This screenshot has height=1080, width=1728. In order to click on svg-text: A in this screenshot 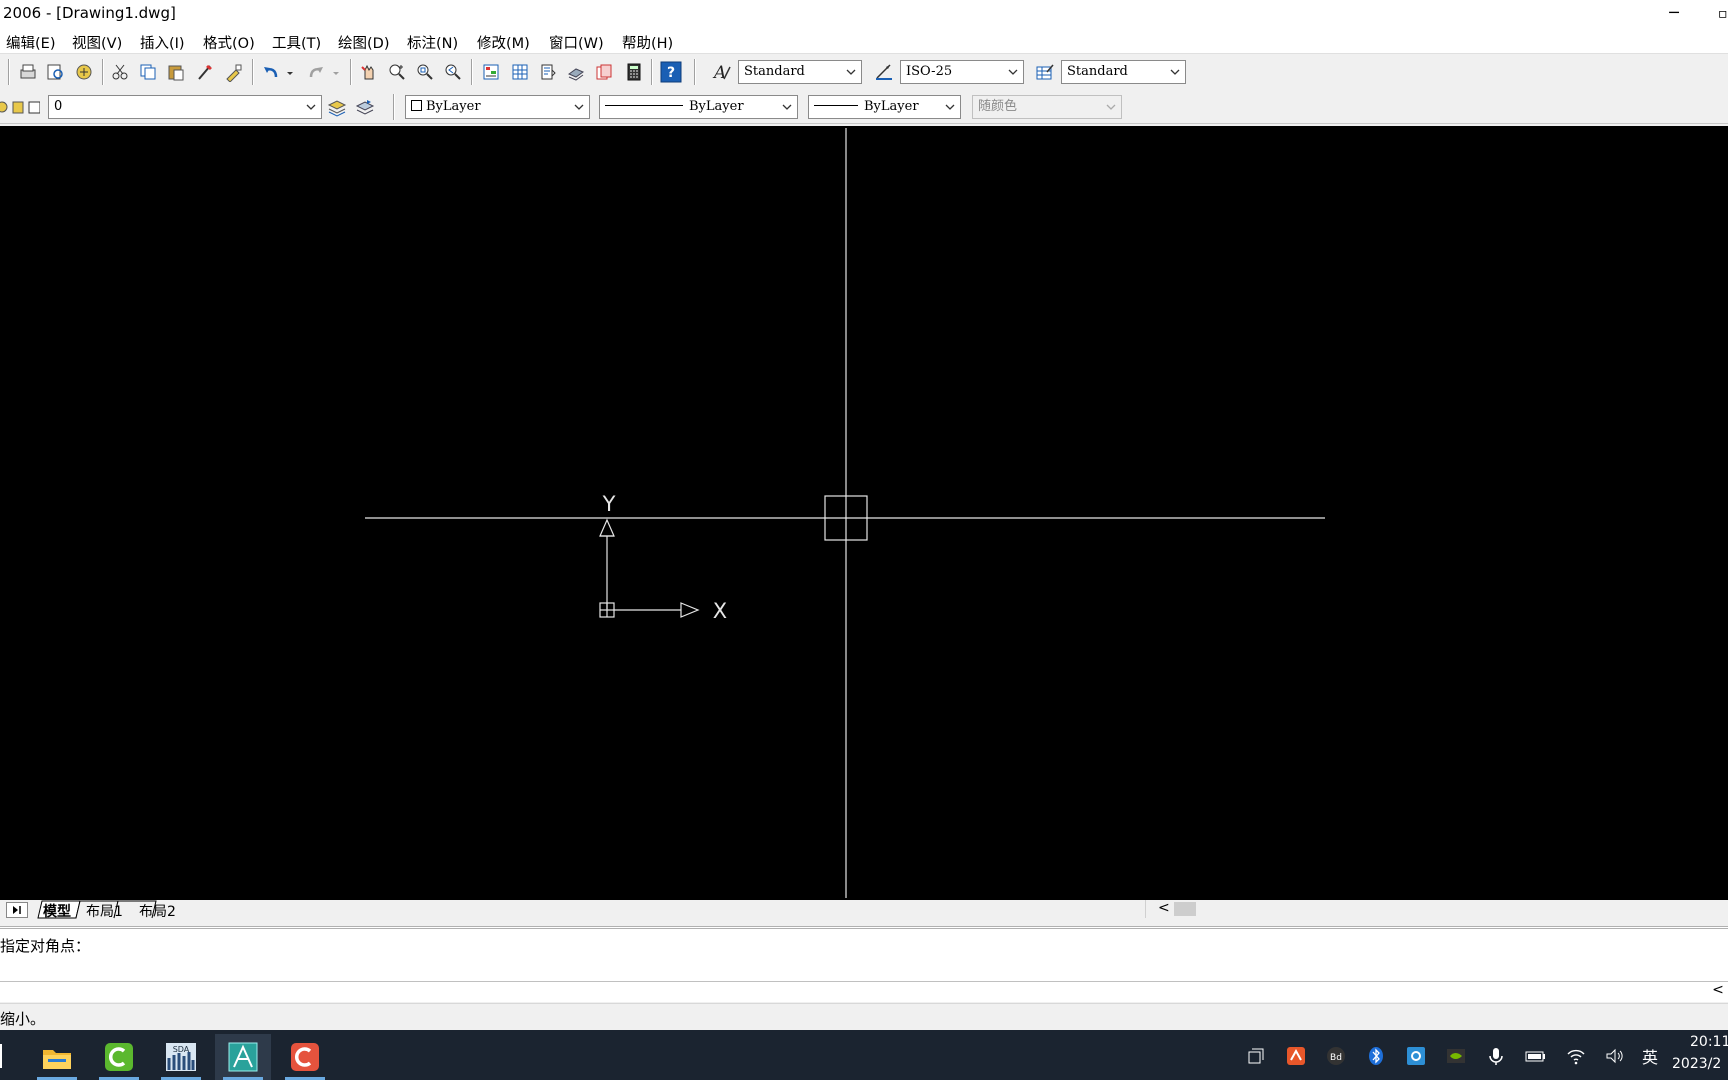, I will do `click(719, 72)`.